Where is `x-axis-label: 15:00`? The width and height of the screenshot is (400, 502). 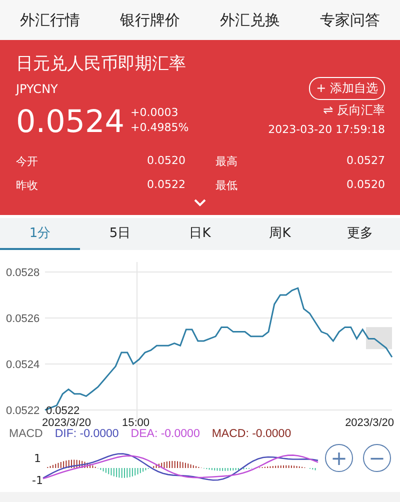
x-axis-label: 15:00 is located at coordinates (136, 422).